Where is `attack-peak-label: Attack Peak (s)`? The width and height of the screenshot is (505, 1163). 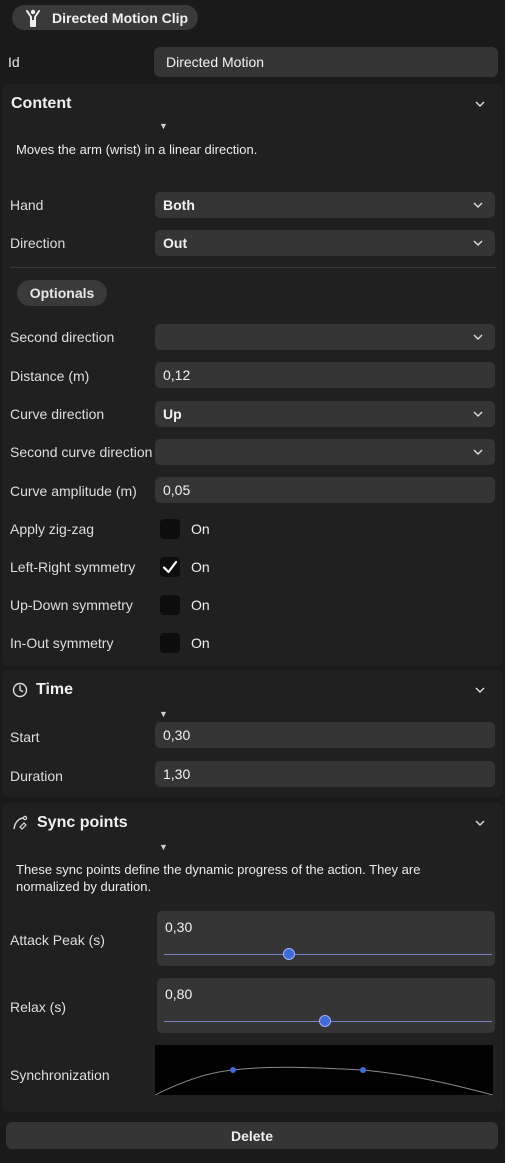 attack-peak-label: Attack Peak (s) is located at coordinates (57, 940).